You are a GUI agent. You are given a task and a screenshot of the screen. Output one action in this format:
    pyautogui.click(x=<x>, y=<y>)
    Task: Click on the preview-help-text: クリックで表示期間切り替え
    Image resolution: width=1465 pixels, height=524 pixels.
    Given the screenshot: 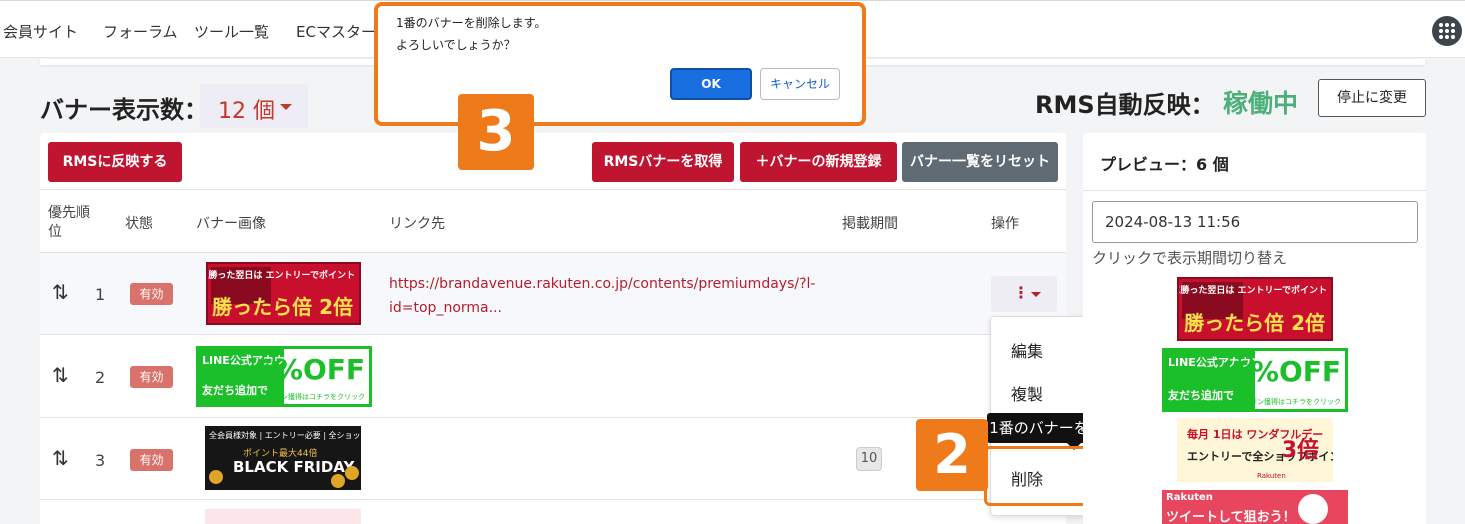 What is the action you would take?
    pyautogui.click(x=1189, y=257)
    